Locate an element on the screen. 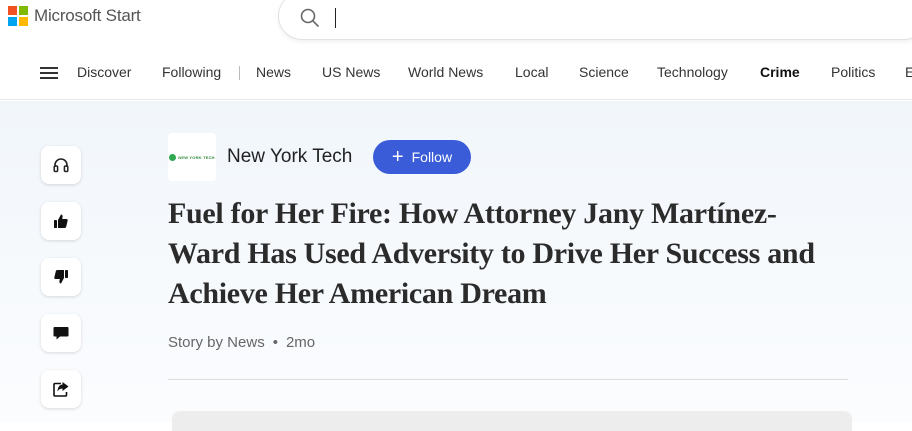 The width and height of the screenshot is (912, 431). listen-button is located at coordinates (61, 165).